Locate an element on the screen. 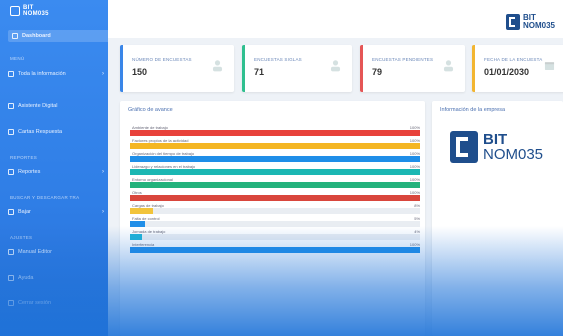 The height and width of the screenshot is (336, 563). calendar-icon is located at coordinates (549, 66).